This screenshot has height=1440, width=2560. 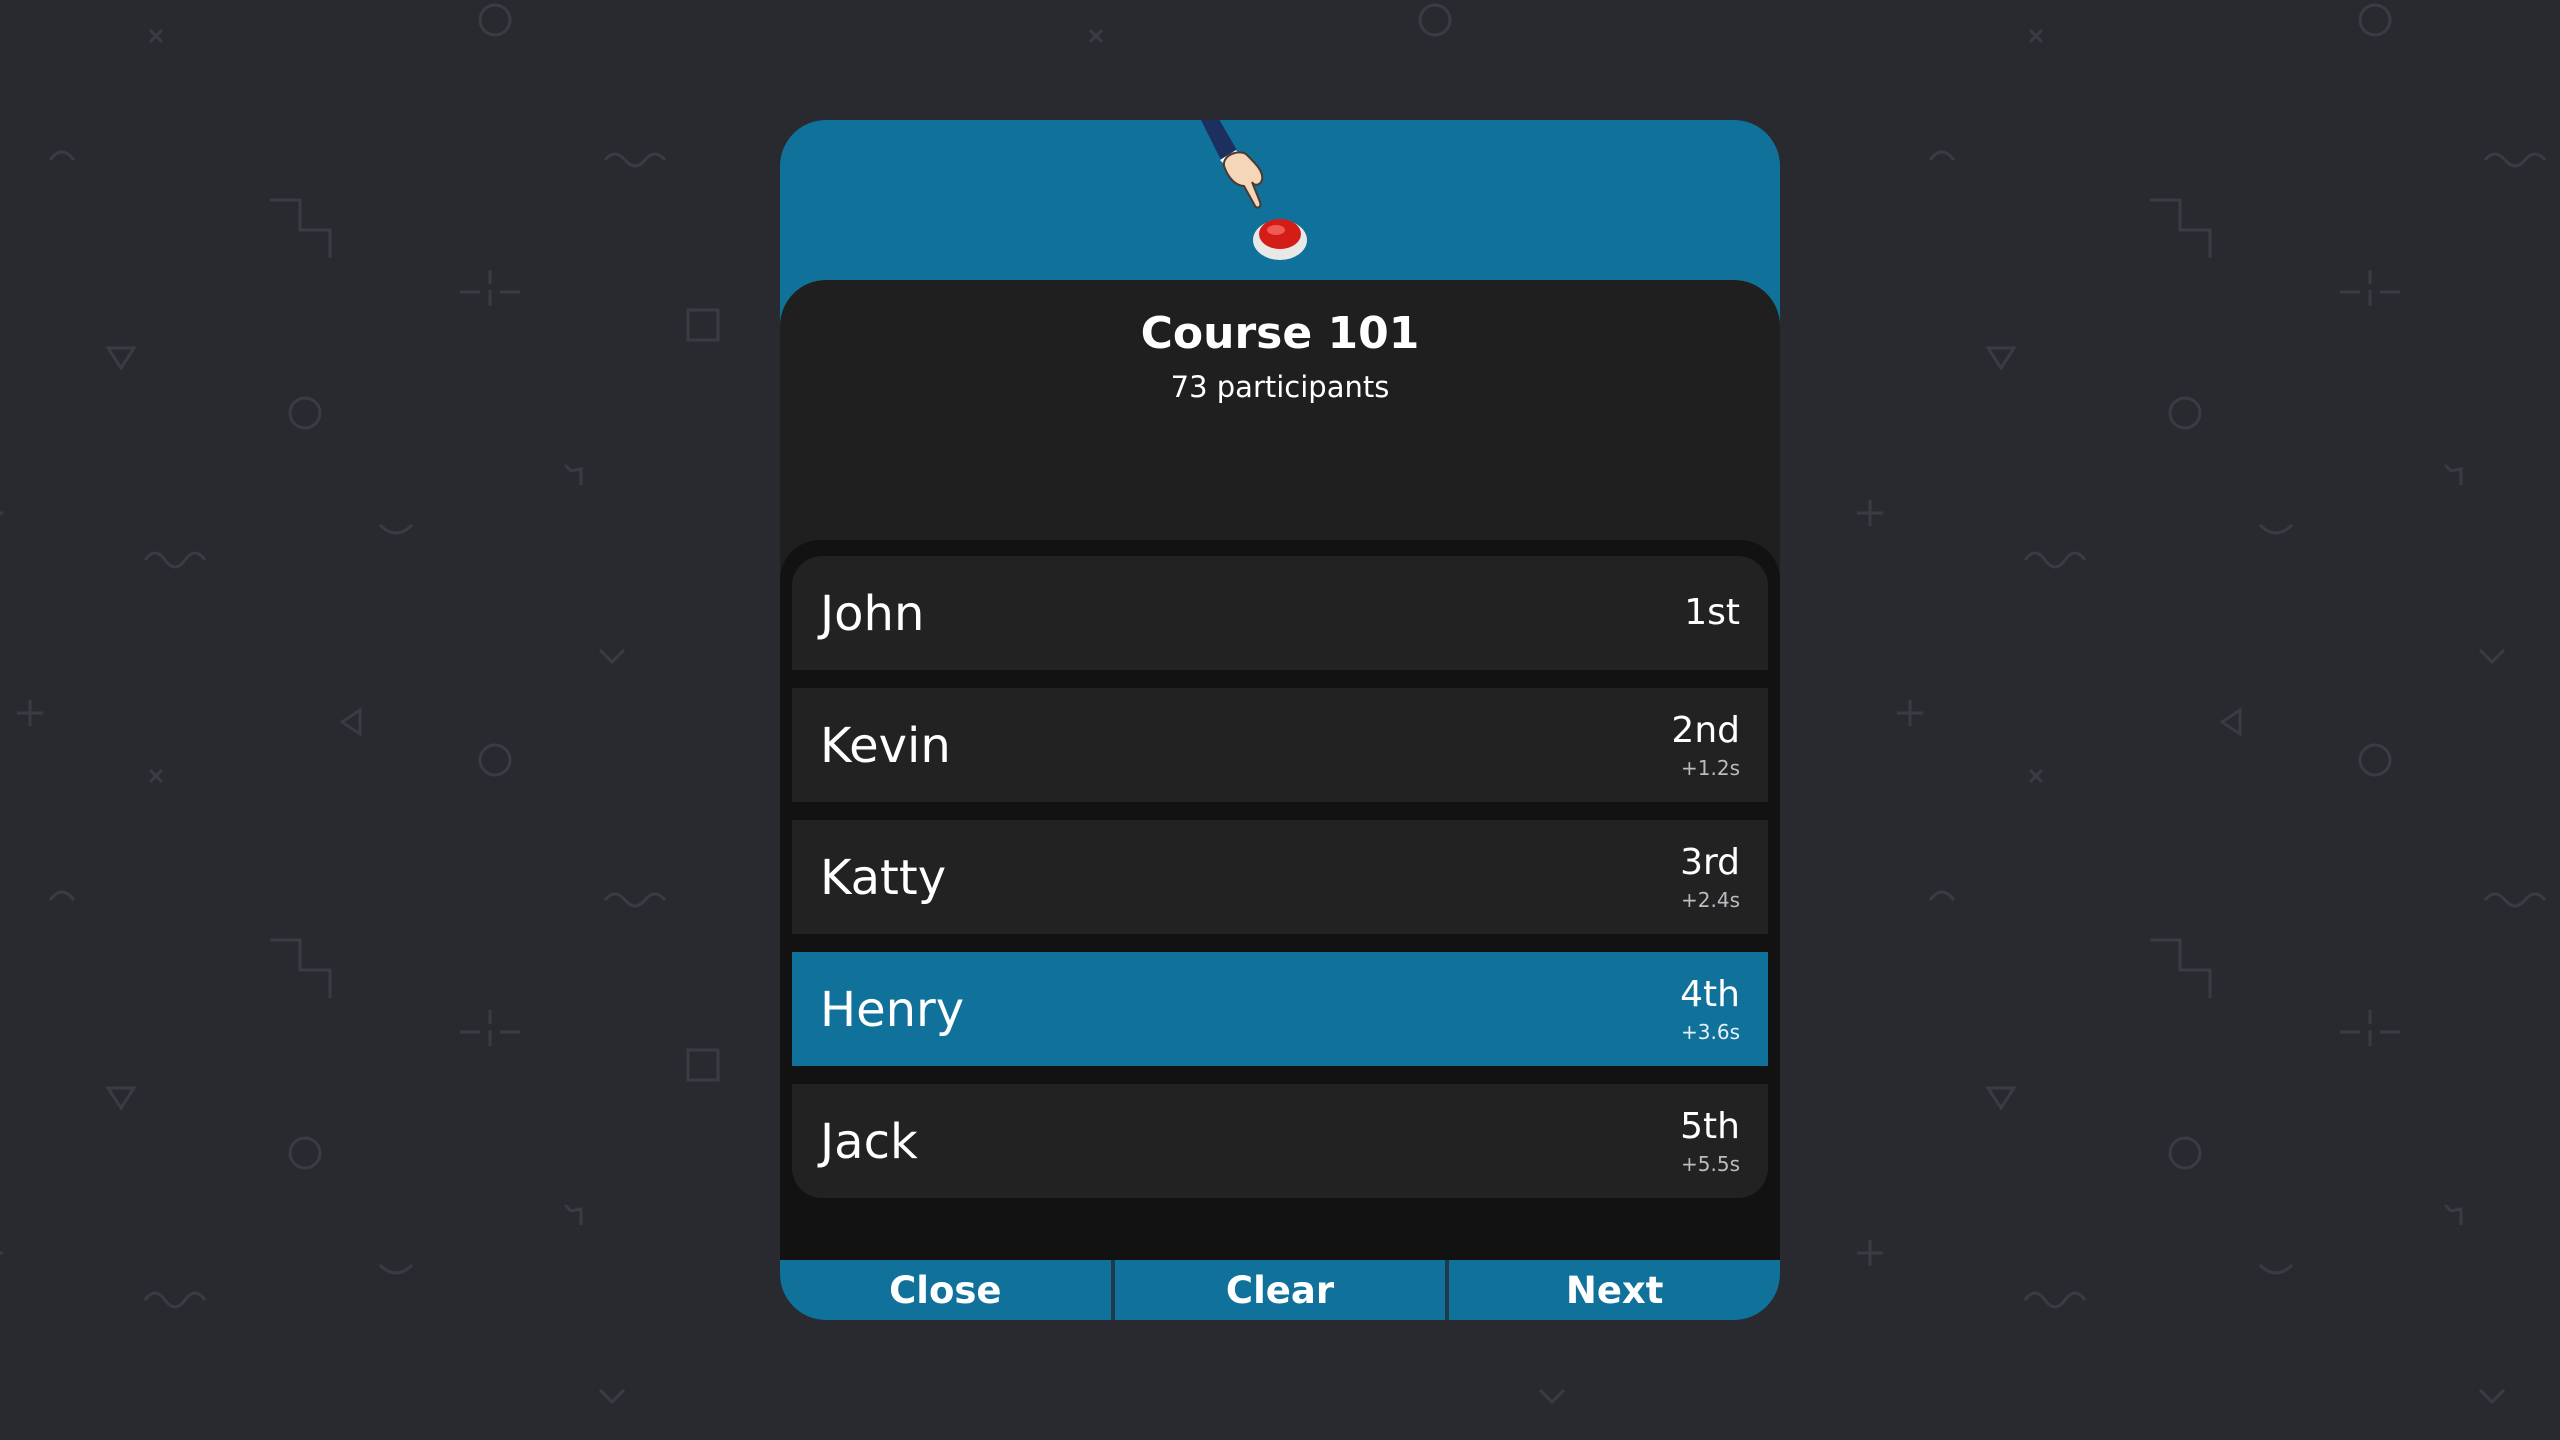 What do you see at coordinates (1710, 862) in the screenshot?
I see `place-label: 3rd` at bounding box center [1710, 862].